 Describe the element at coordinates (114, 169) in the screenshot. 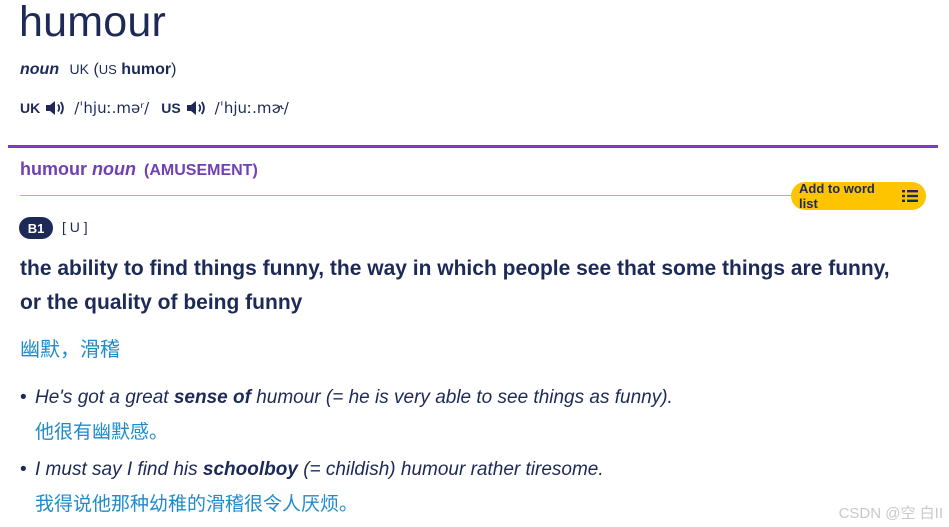

I see `sense-pos: noun` at that location.